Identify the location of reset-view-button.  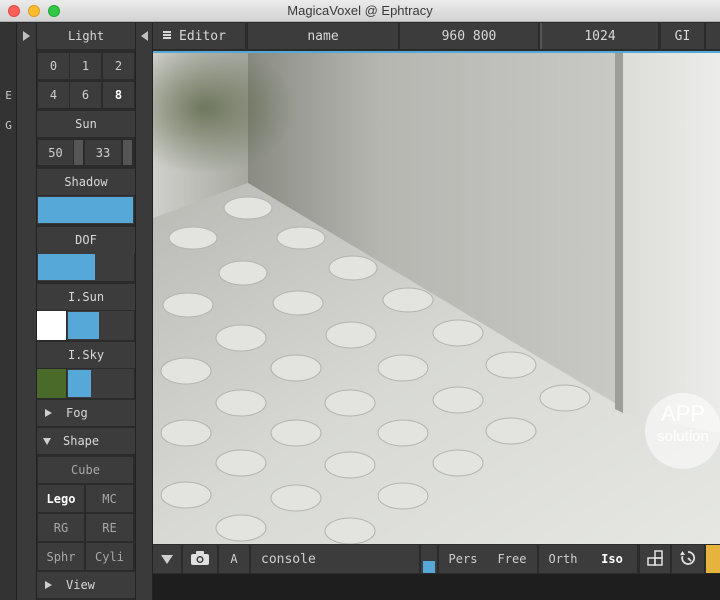
(688, 559).